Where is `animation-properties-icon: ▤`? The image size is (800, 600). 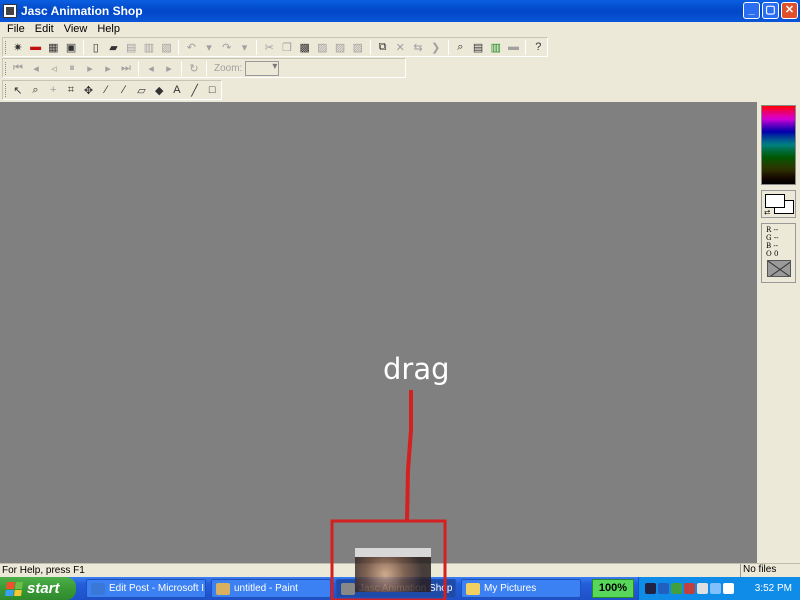 animation-properties-icon: ▤ is located at coordinates (478, 47).